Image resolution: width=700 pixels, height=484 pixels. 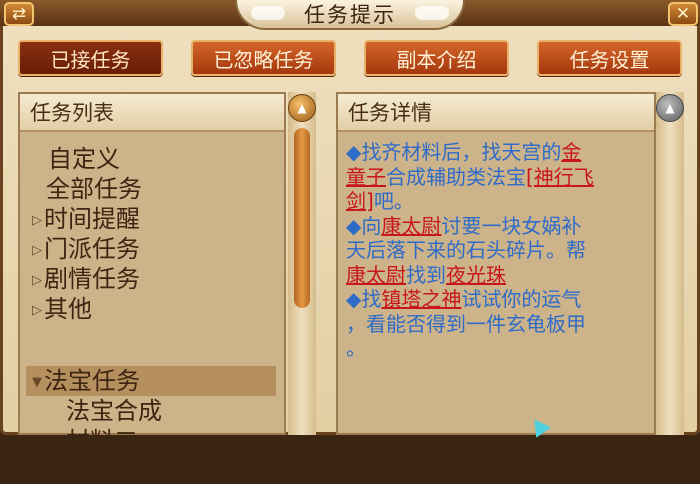 What do you see at coordinates (466, 250) in the screenshot?
I see `detail-text: 天后落下来的石头碎片。帮` at bounding box center [466, 250].